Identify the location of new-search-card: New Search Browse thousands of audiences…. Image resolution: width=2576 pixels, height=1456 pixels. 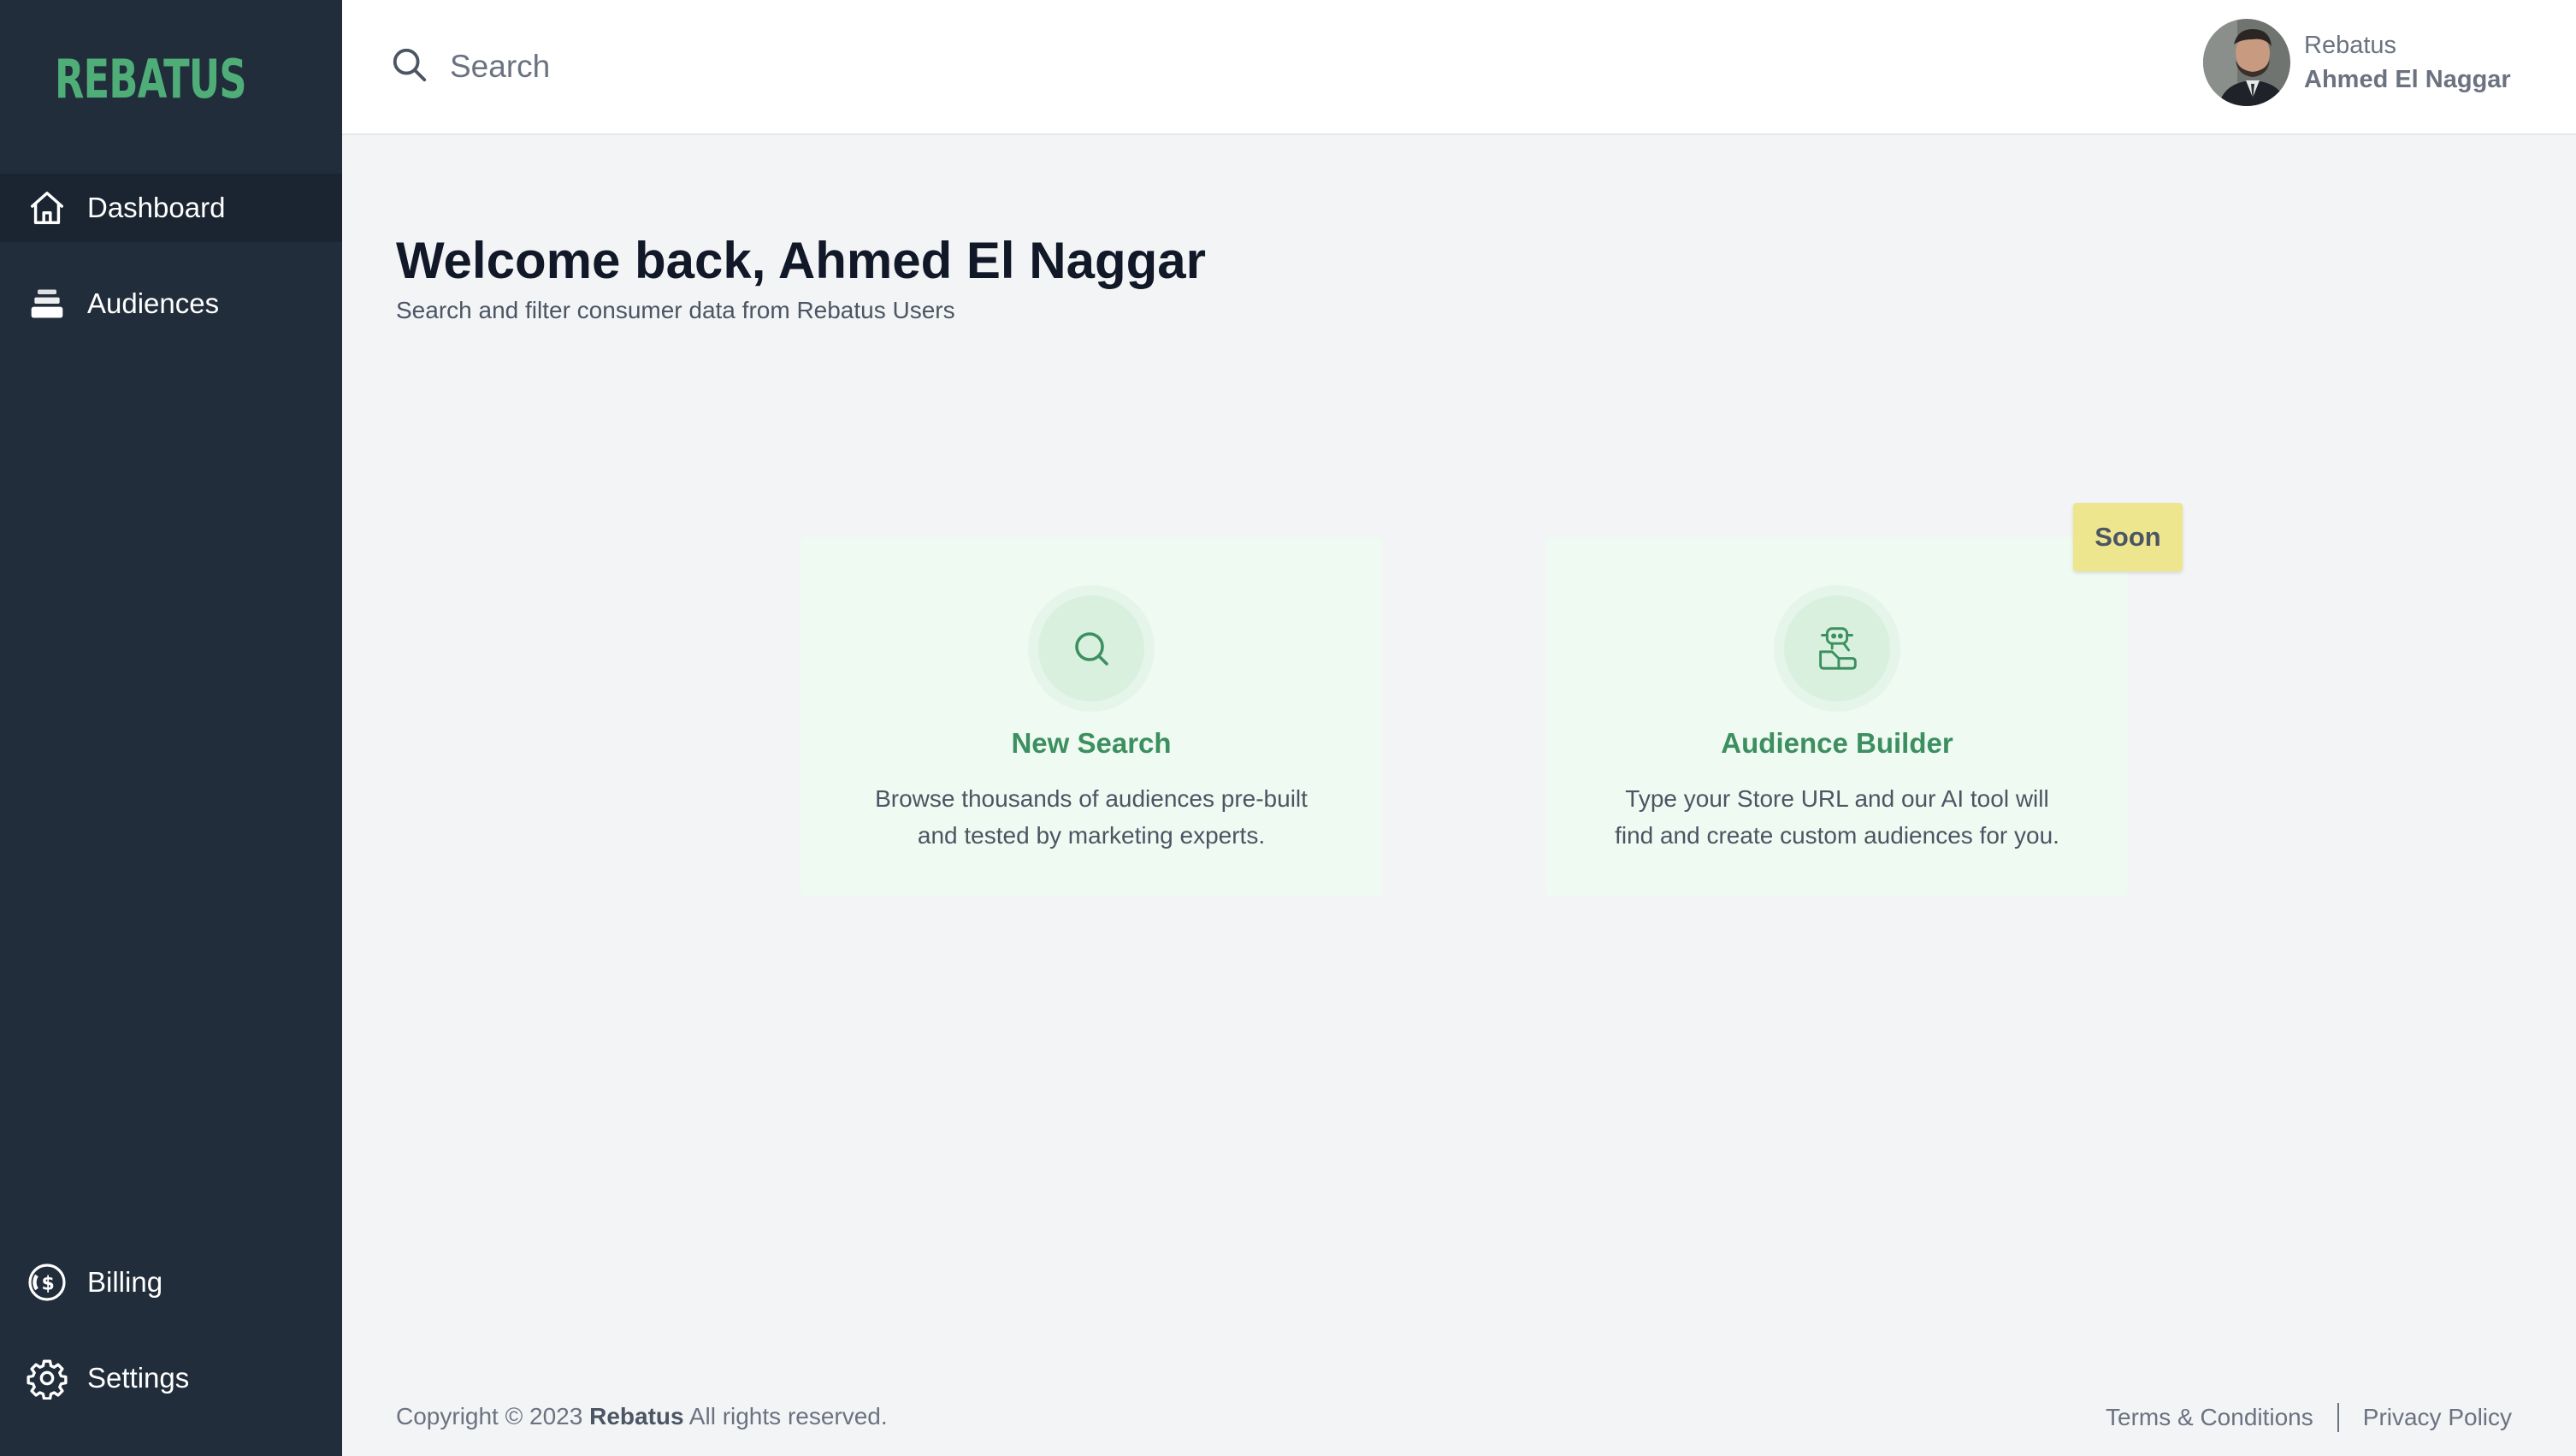
(1091, 717).